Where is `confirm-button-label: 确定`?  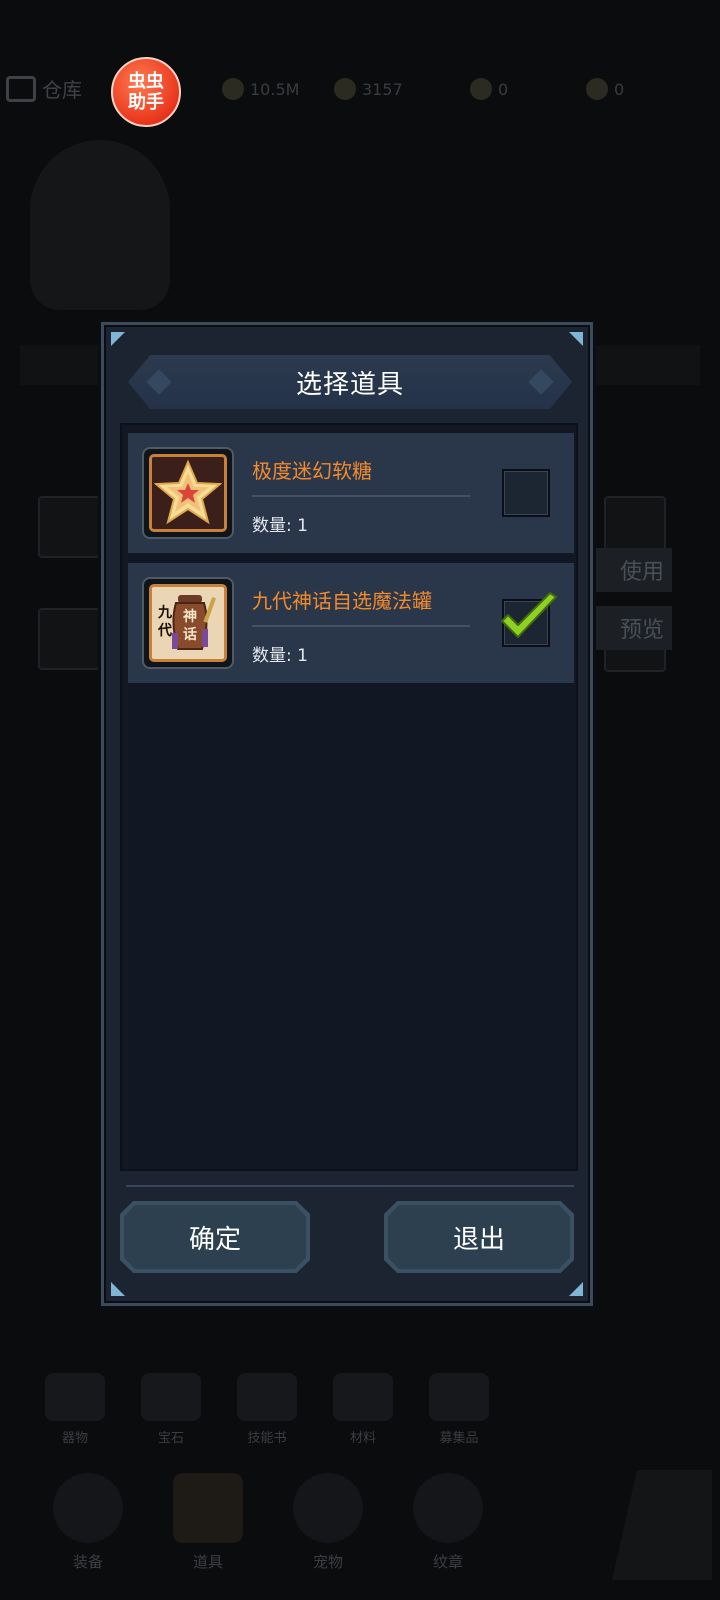 confirm-button-label: 确定 is located at coordinates (214, 1239).